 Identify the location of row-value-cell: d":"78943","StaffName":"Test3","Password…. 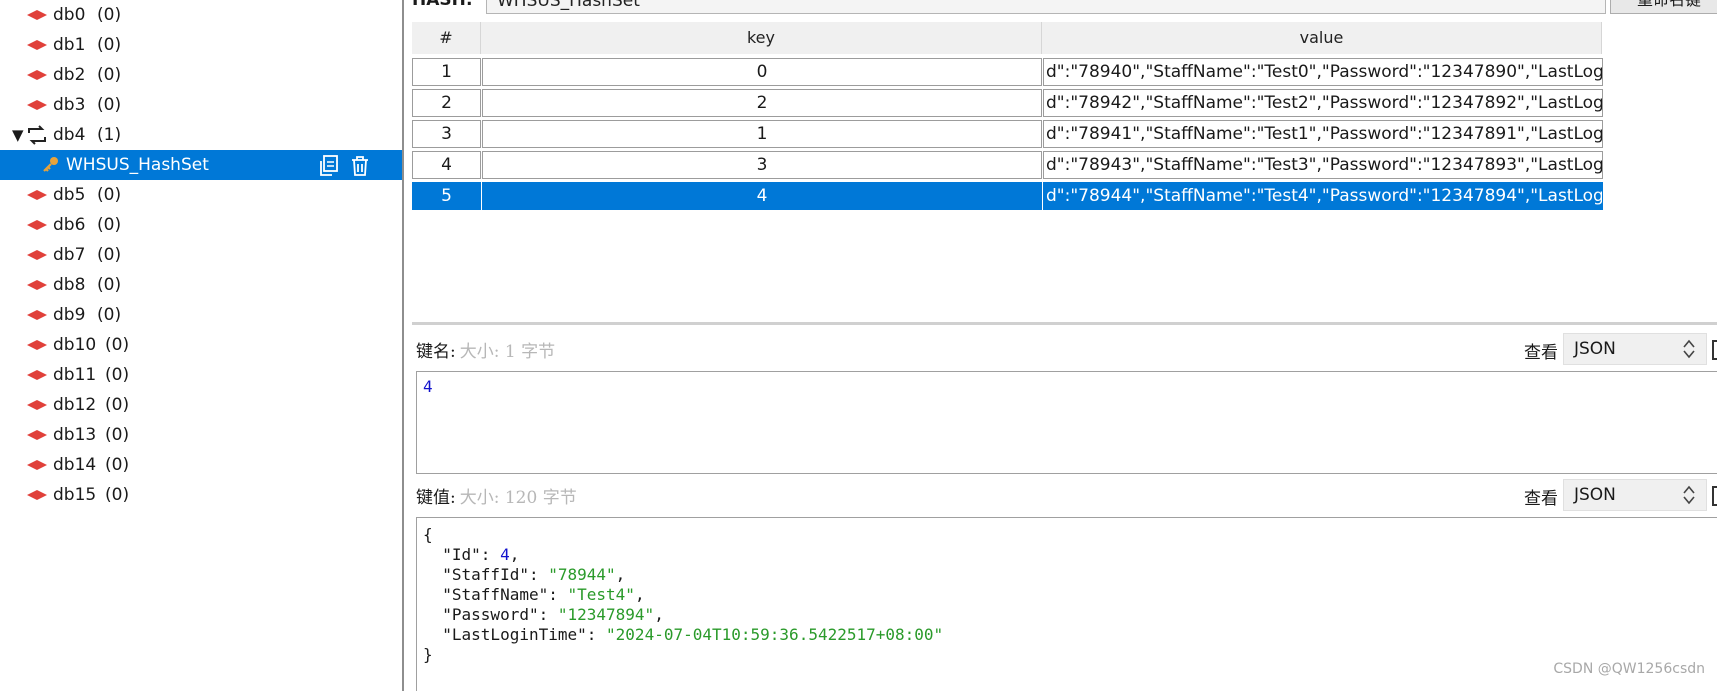
(1323, 165).